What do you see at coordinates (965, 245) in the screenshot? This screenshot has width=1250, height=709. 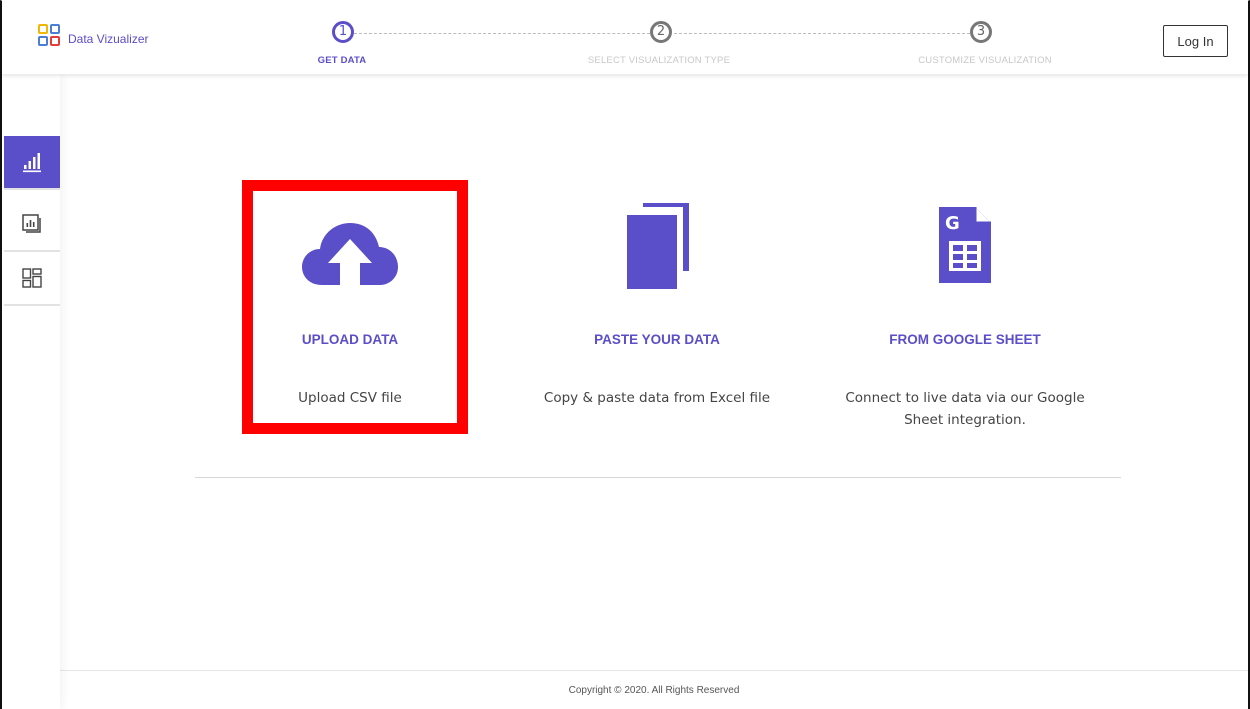 I see `google-sheet-icon: G` at bounding box center [965, 245].